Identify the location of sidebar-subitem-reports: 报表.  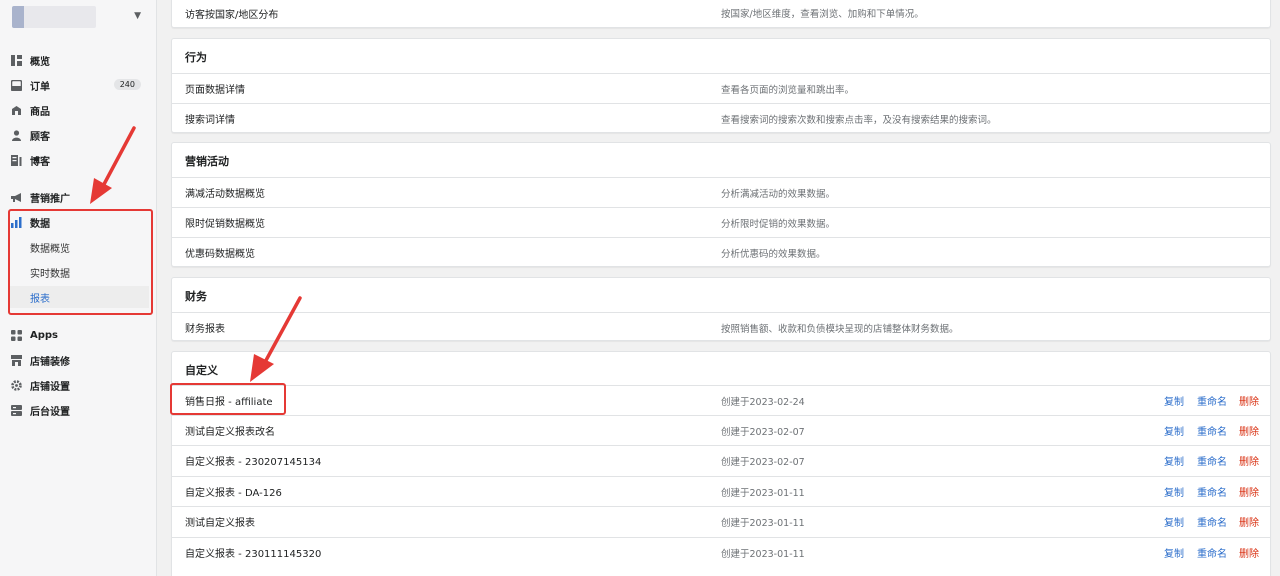
(79, 297).